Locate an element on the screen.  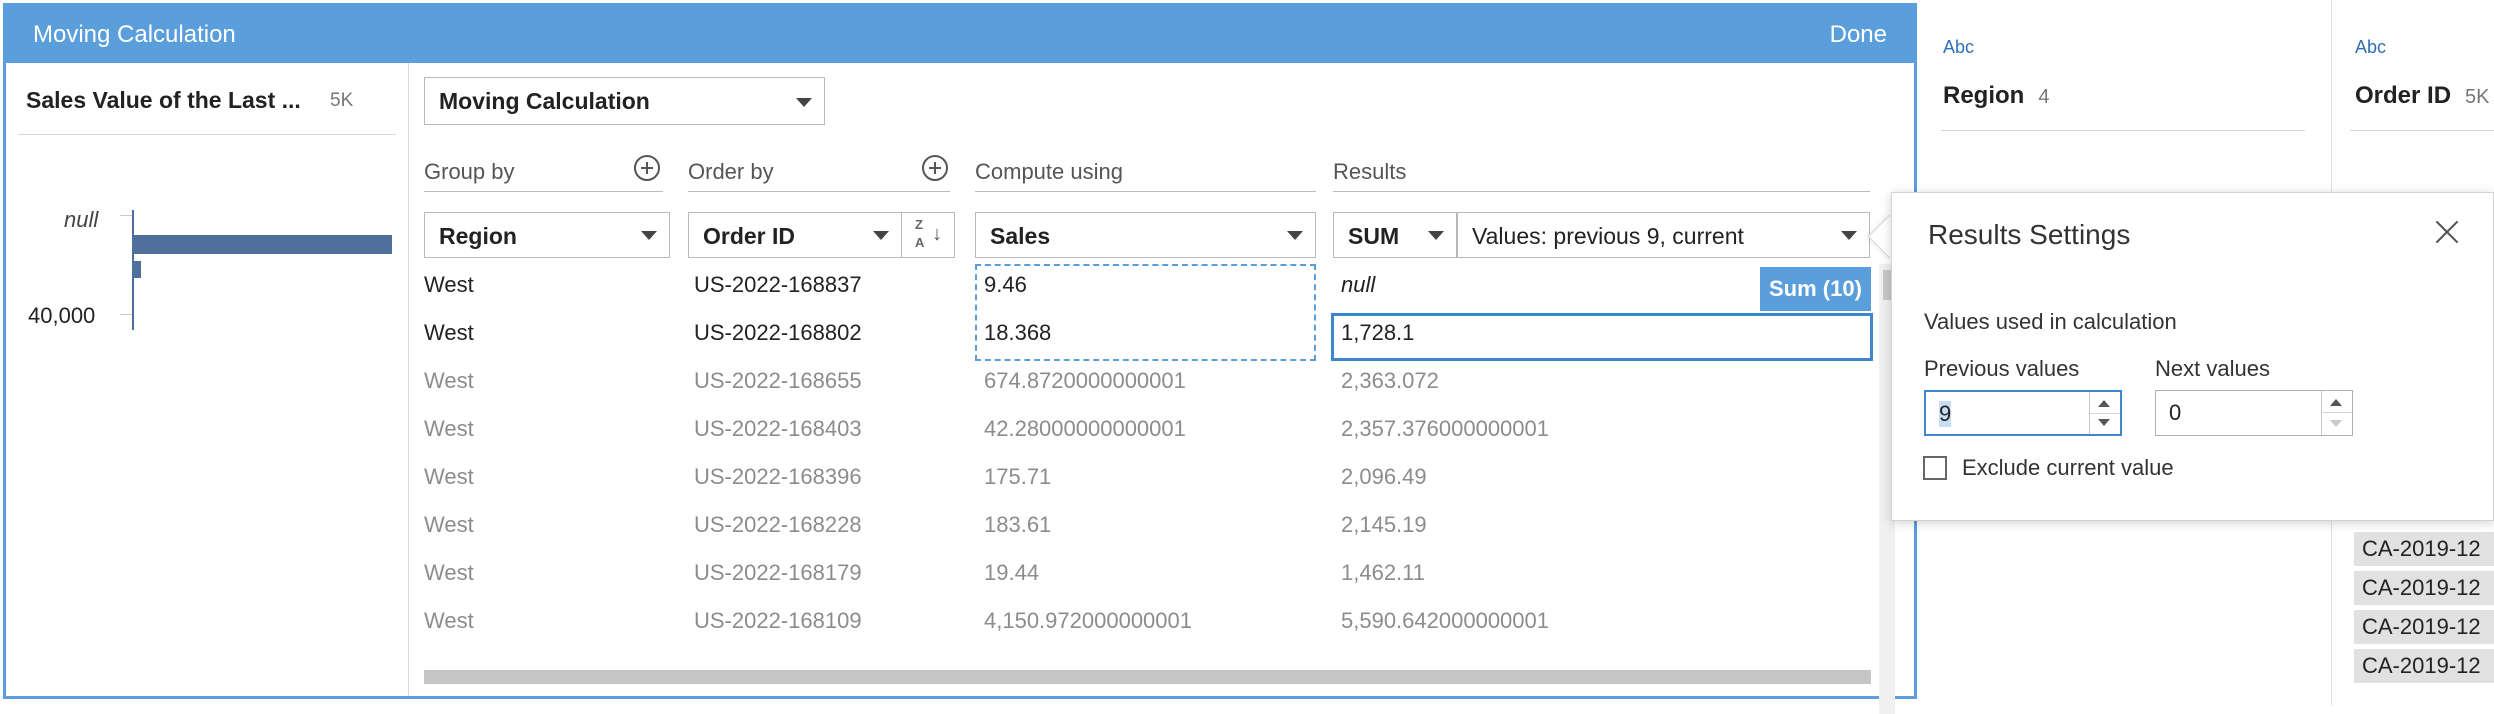
previous-values-stepper: 9 is located at coordinates (2023, 413).